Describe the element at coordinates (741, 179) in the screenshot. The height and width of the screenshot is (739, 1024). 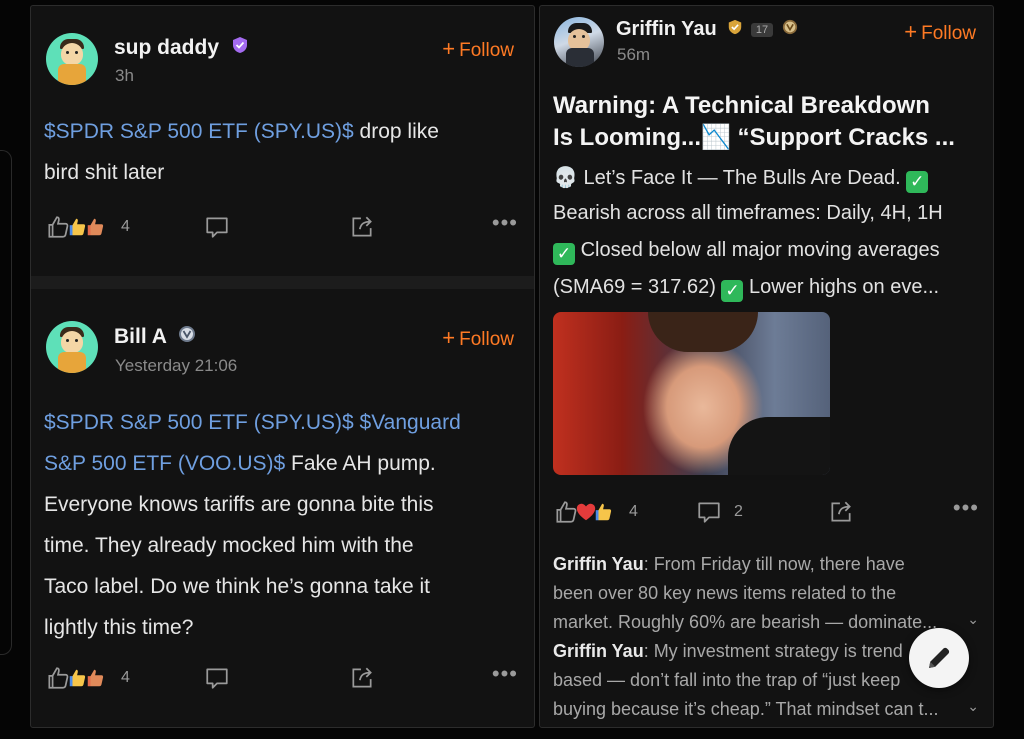
I see `post-preview-line: 💀 Let’s Face It — The Bulls Are Dead. ✓` at that location.